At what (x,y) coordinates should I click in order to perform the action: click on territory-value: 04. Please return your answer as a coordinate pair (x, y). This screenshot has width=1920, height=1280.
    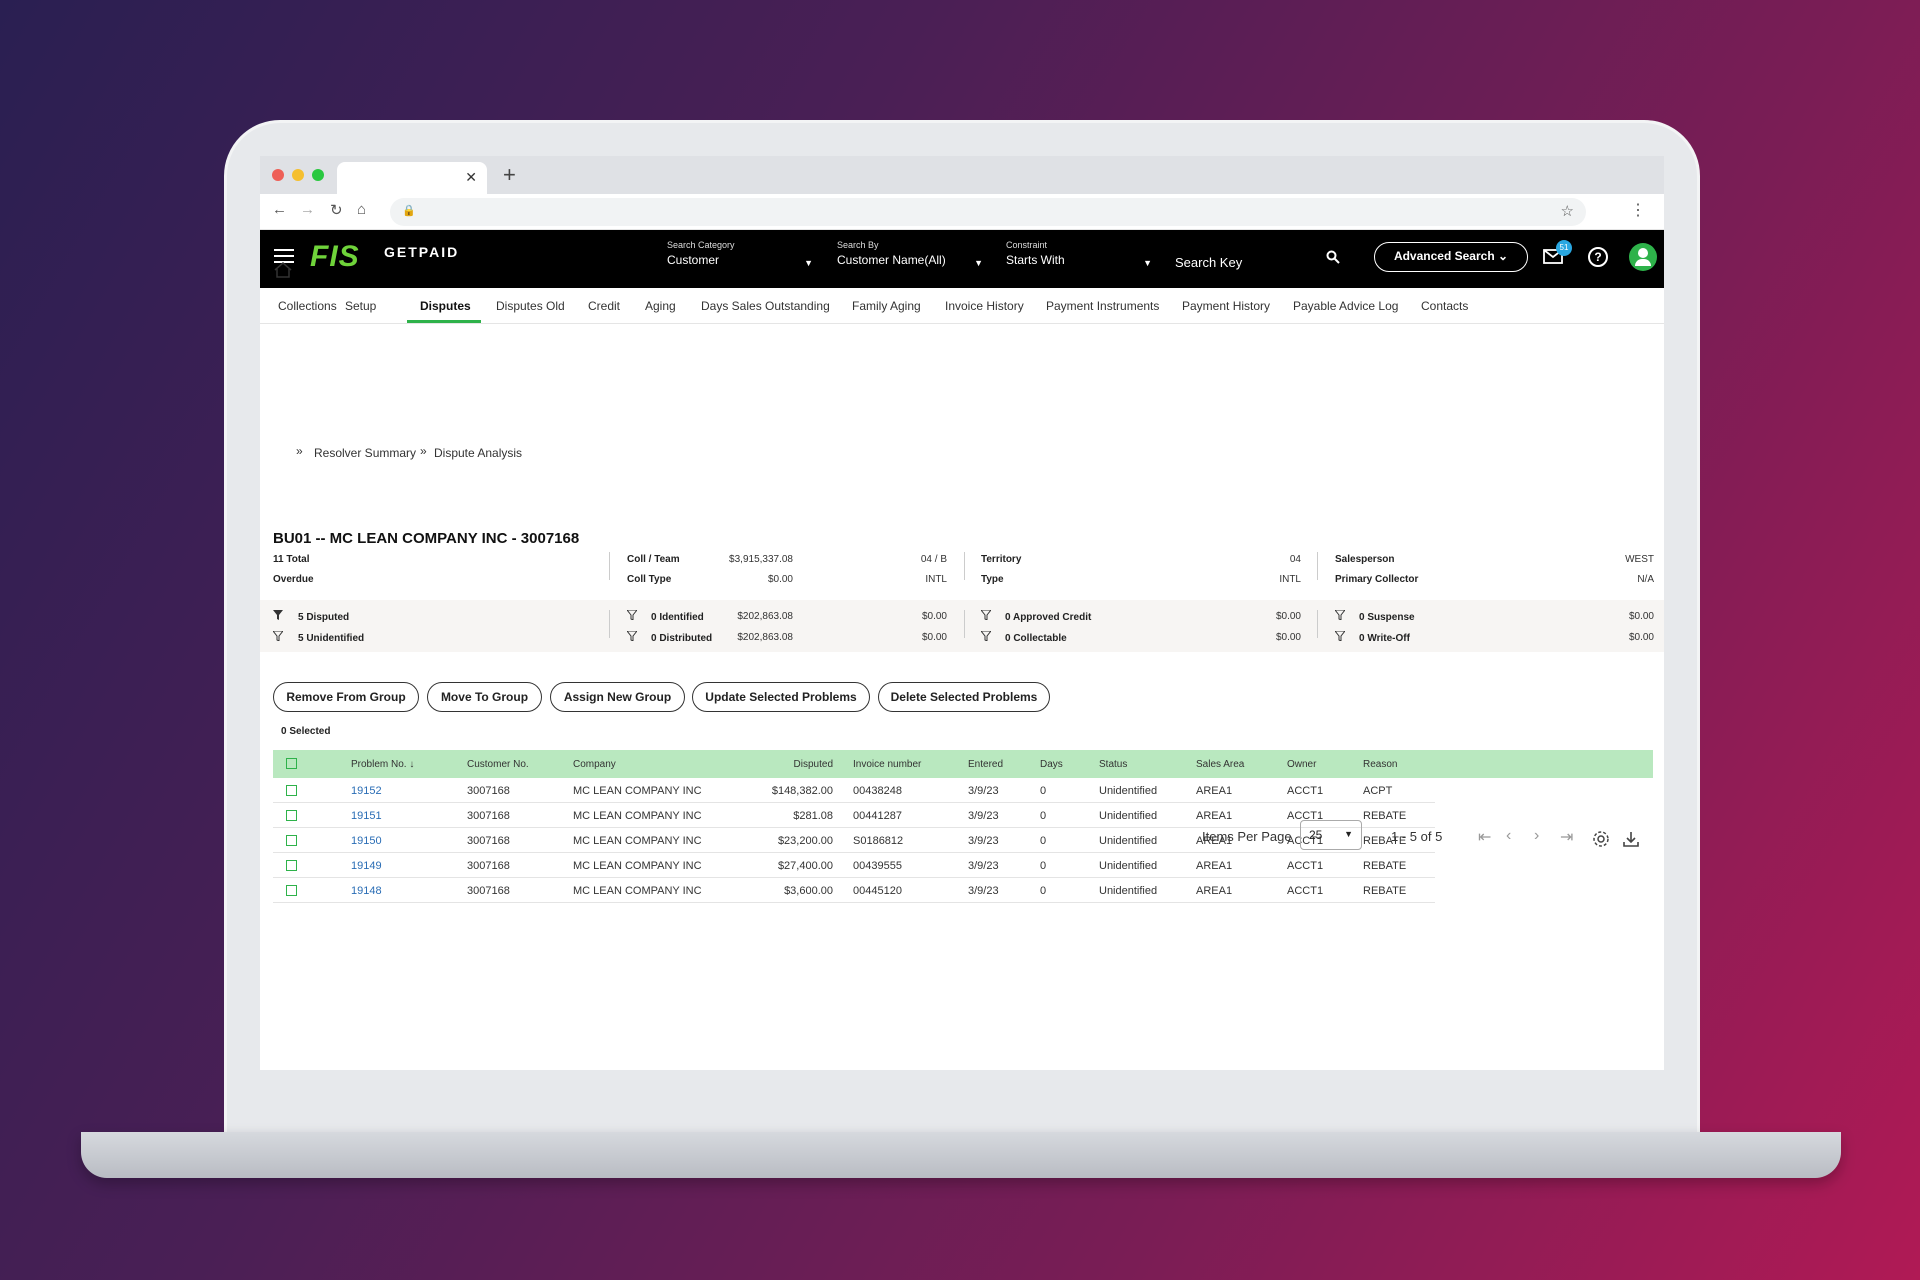
    Looking at the image, I should click on (1295, 559).